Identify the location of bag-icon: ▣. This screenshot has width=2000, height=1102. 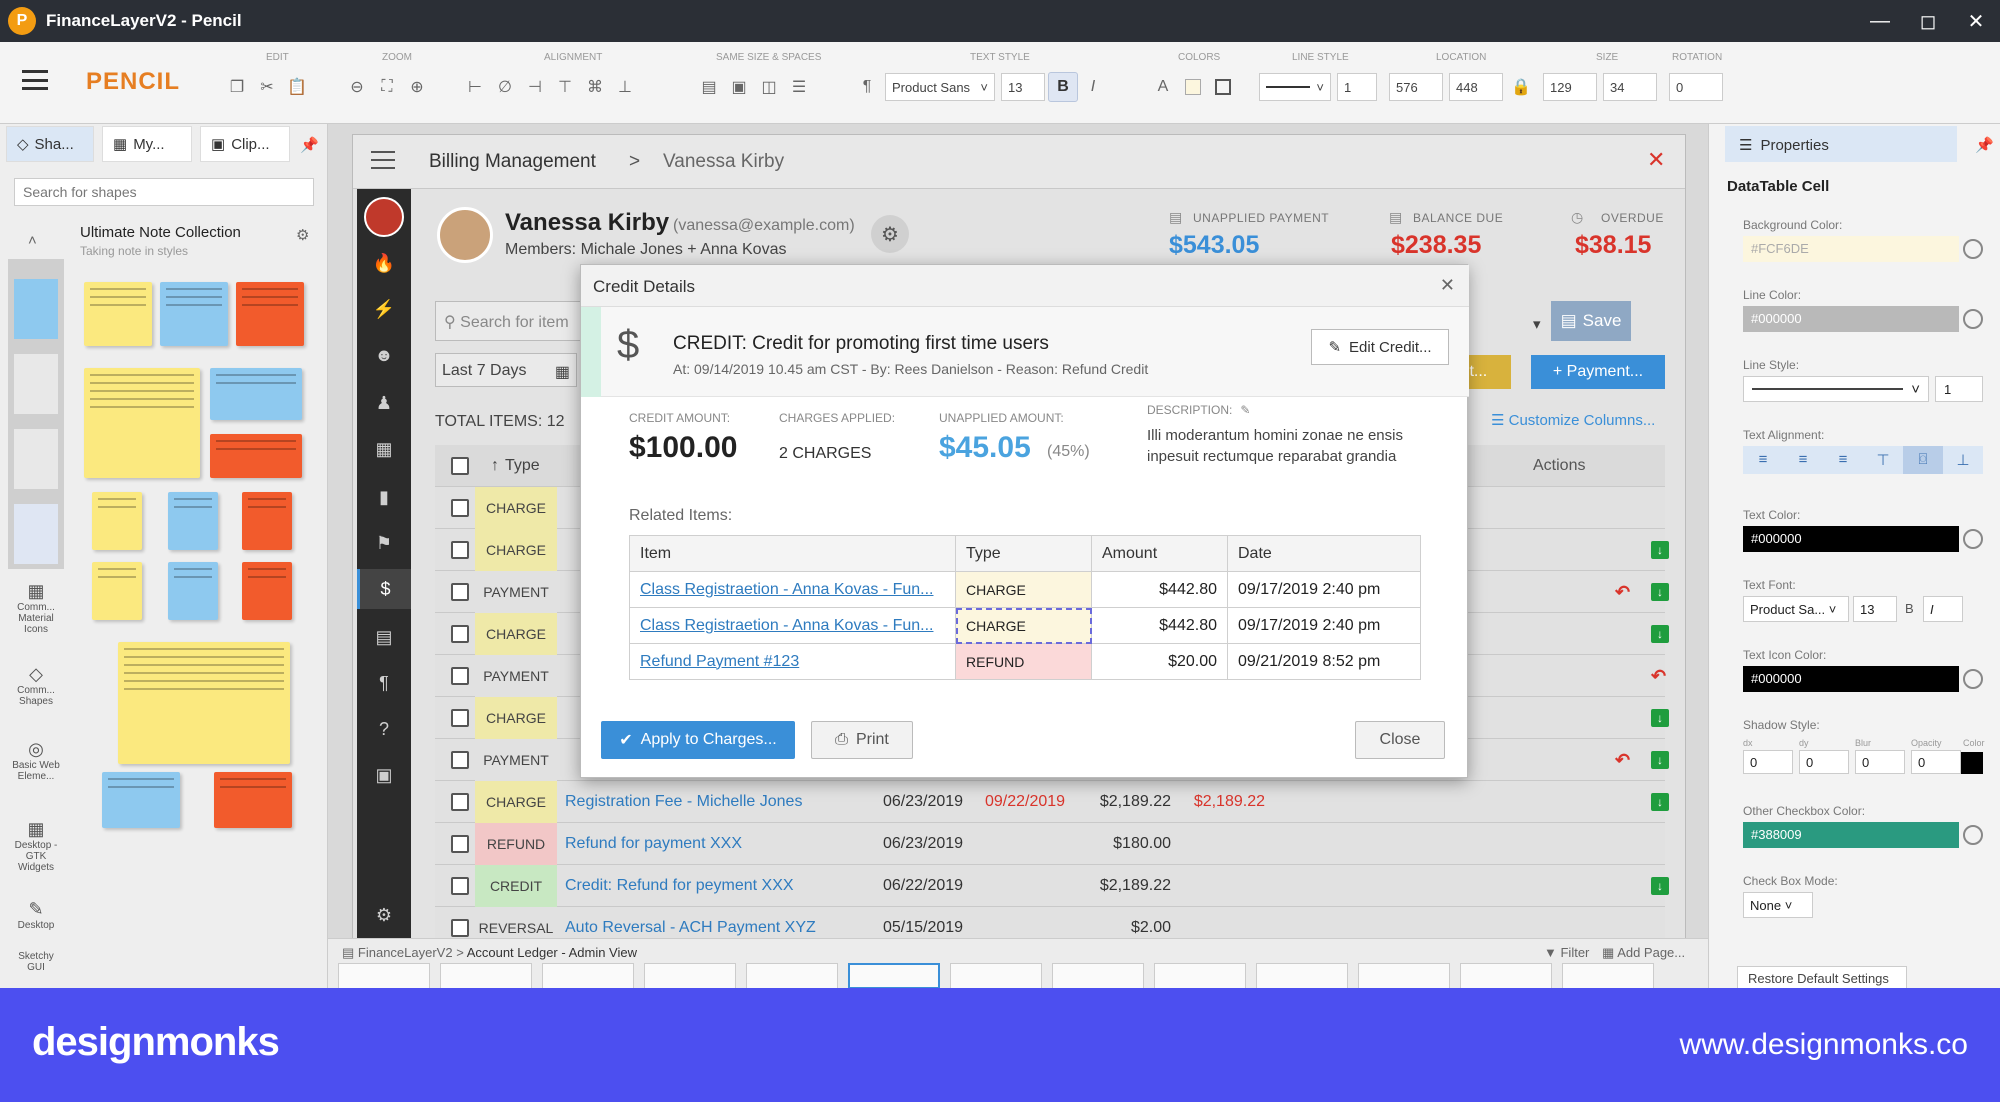
(384, 775).